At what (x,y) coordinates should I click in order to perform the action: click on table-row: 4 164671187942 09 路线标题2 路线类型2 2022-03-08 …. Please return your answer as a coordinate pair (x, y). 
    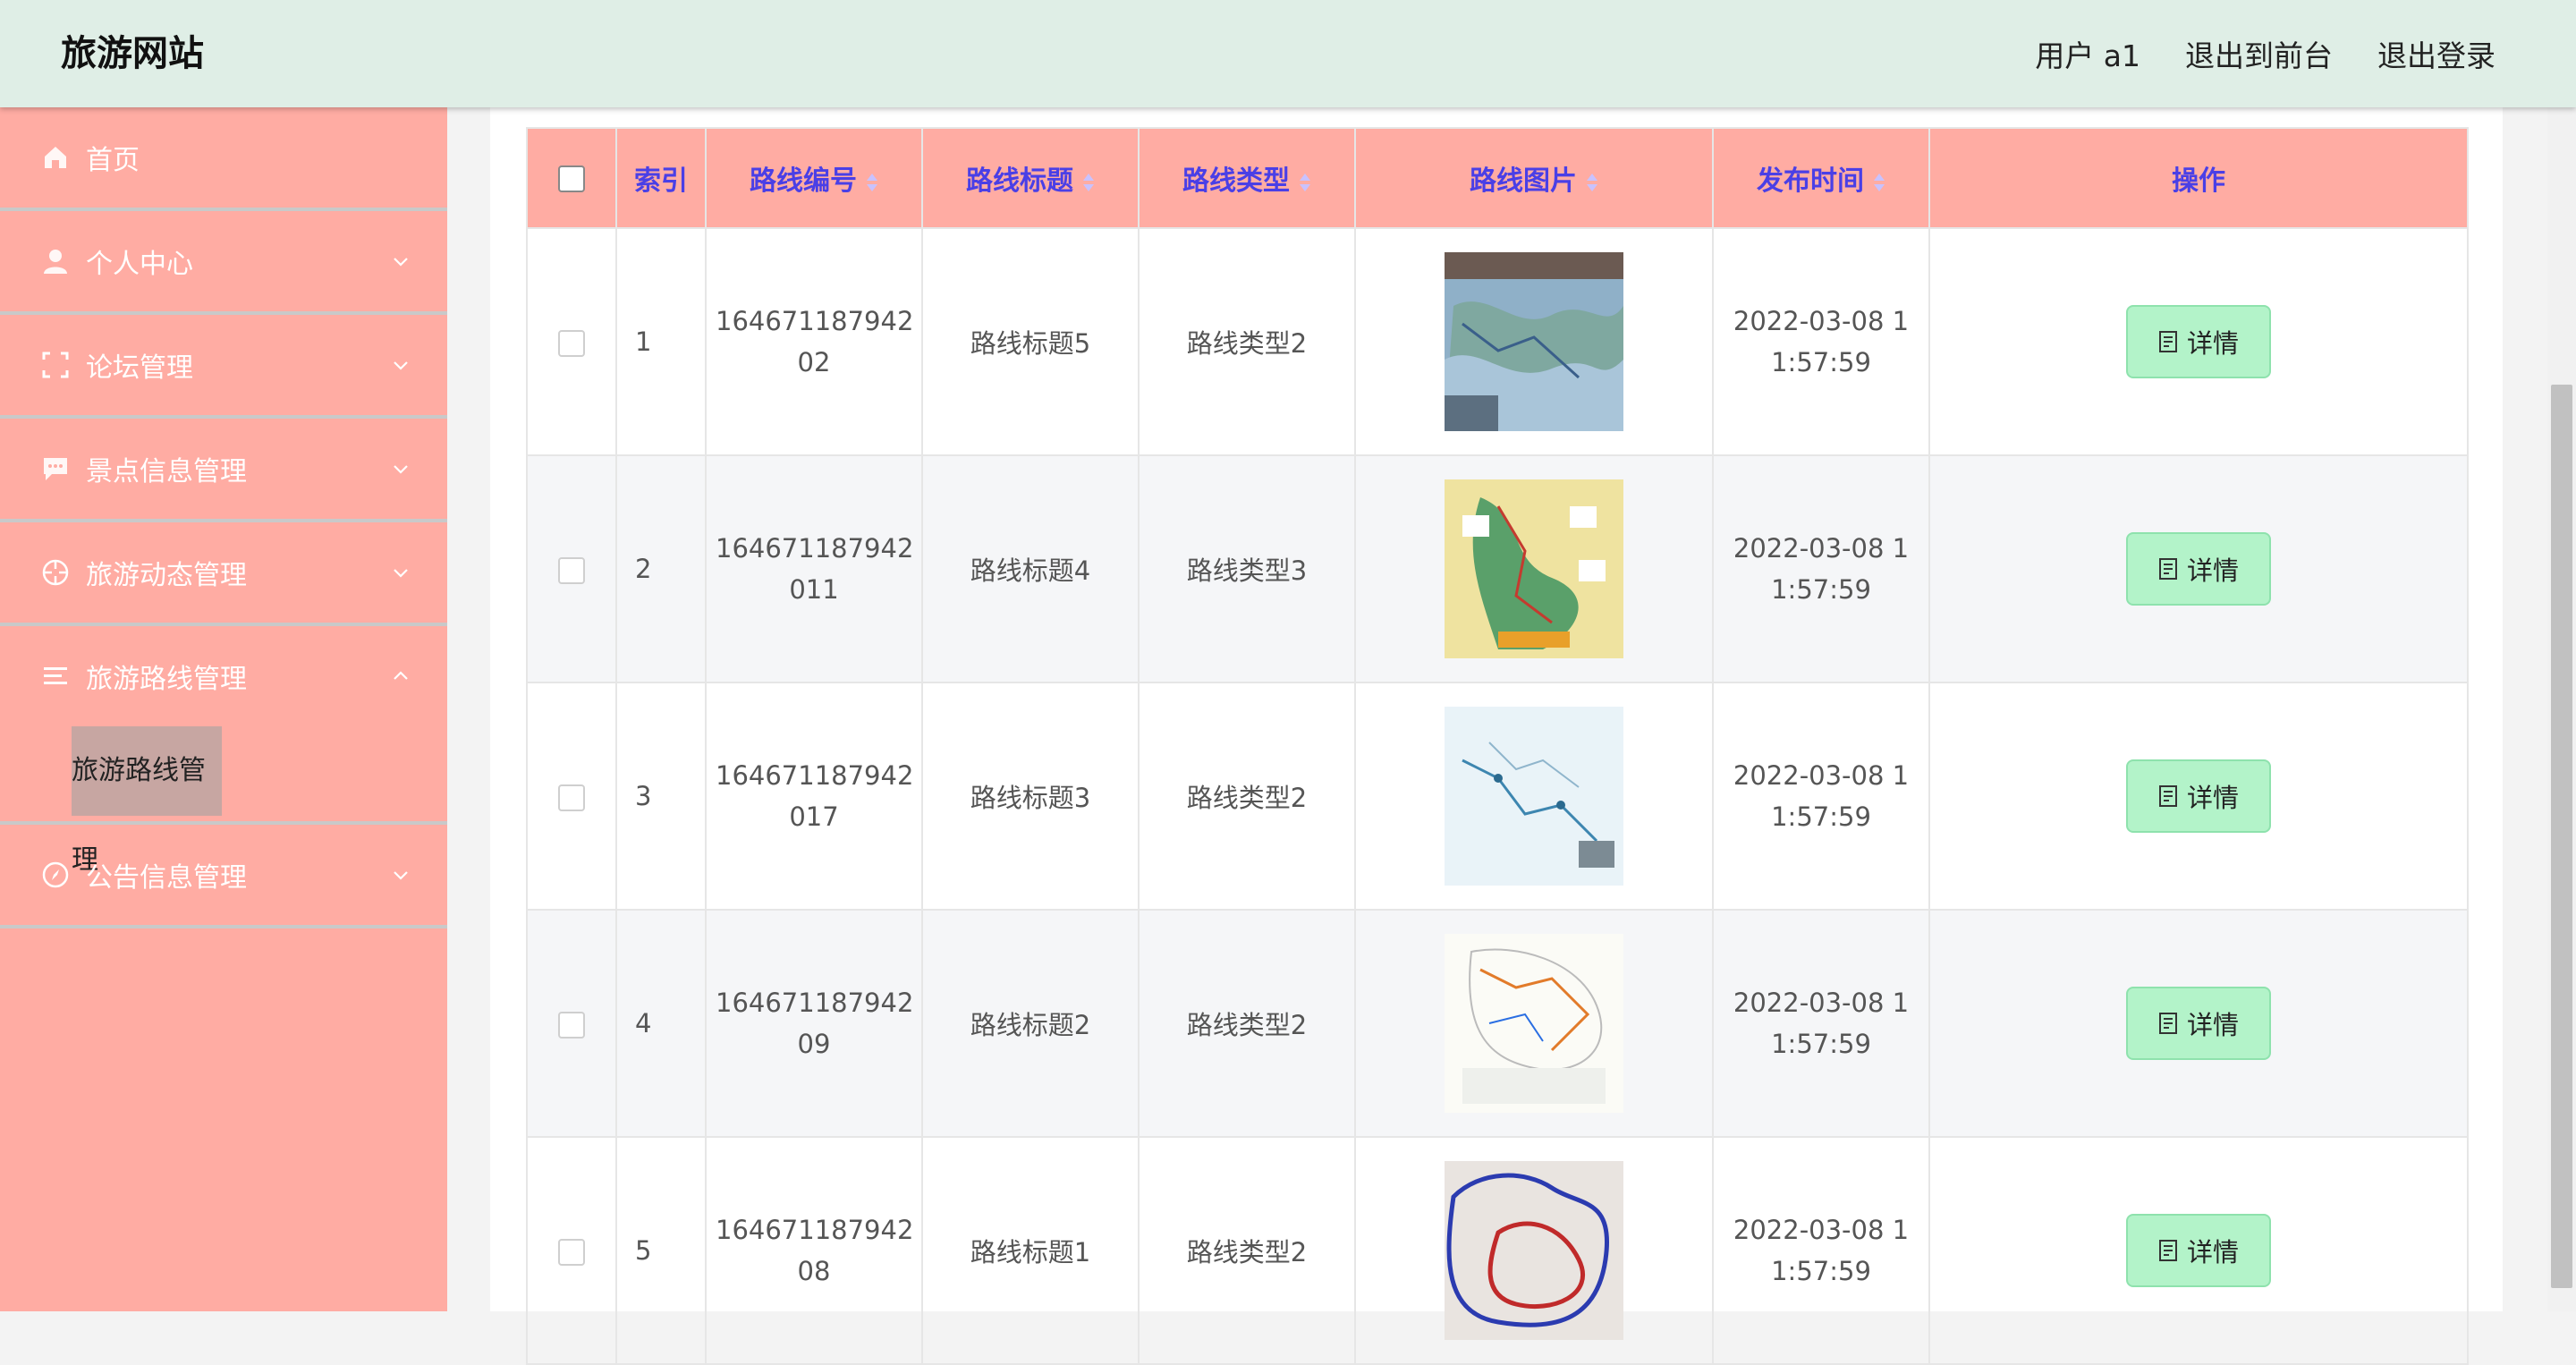
    Looking at the image, I should click on (1497, 1023).